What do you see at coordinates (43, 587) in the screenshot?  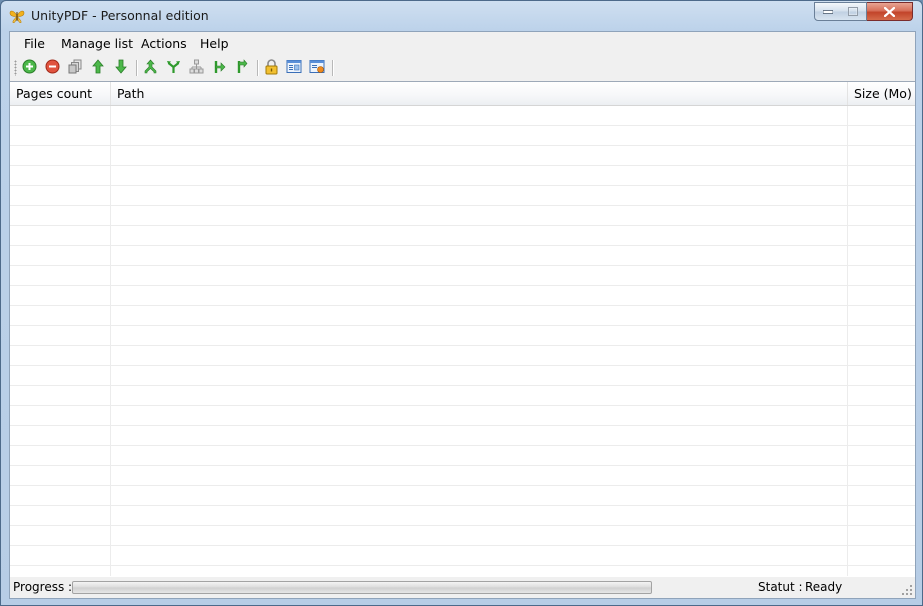 I see `progress-label: Progress :` at bounding box center [43, 587].